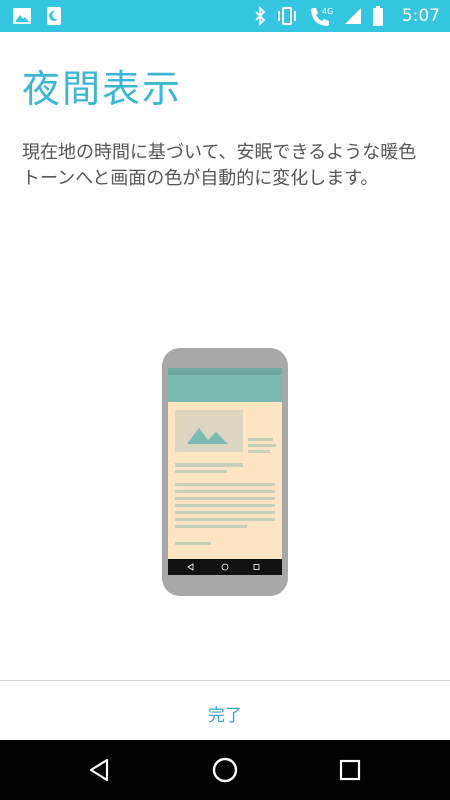 This screenshot has width=450, height=800. Describe the element at coordinates (37, 16) in the screenshot. I see `status-left-icons` at that location.